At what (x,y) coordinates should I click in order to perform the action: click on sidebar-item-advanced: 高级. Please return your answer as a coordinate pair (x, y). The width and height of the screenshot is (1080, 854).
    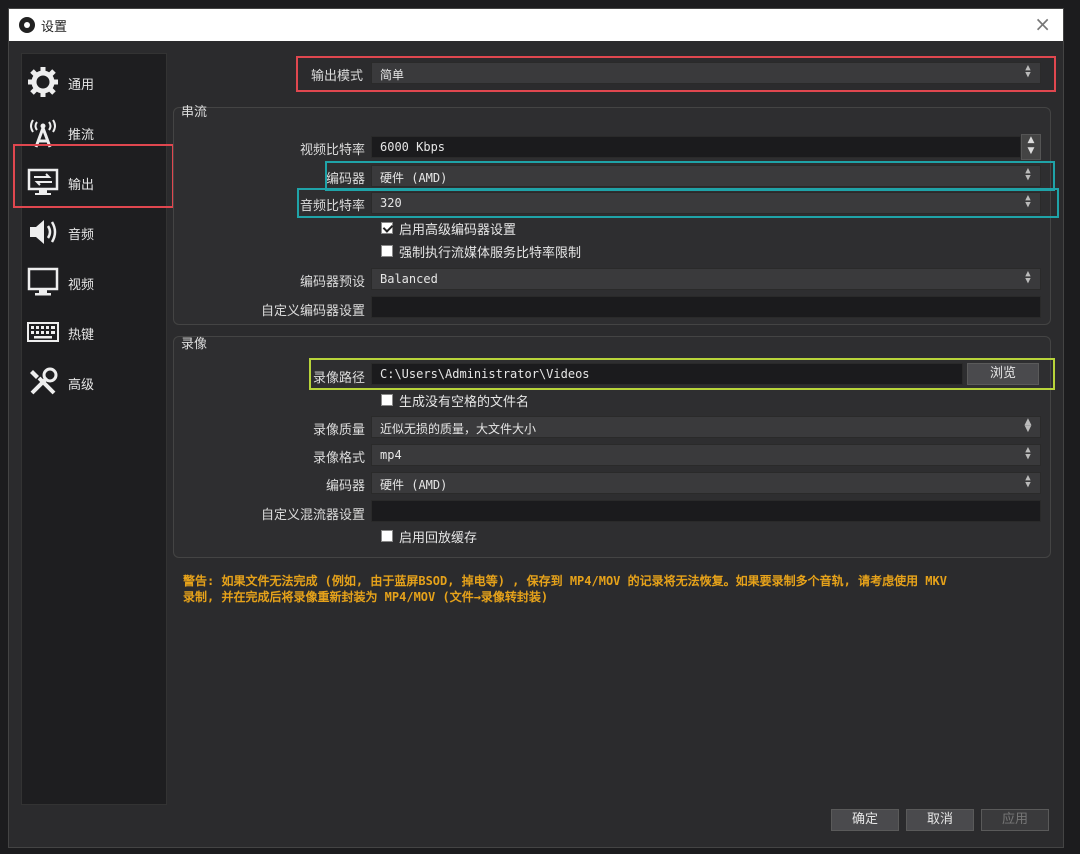
    Looking at the image, I should click on (94, 382).